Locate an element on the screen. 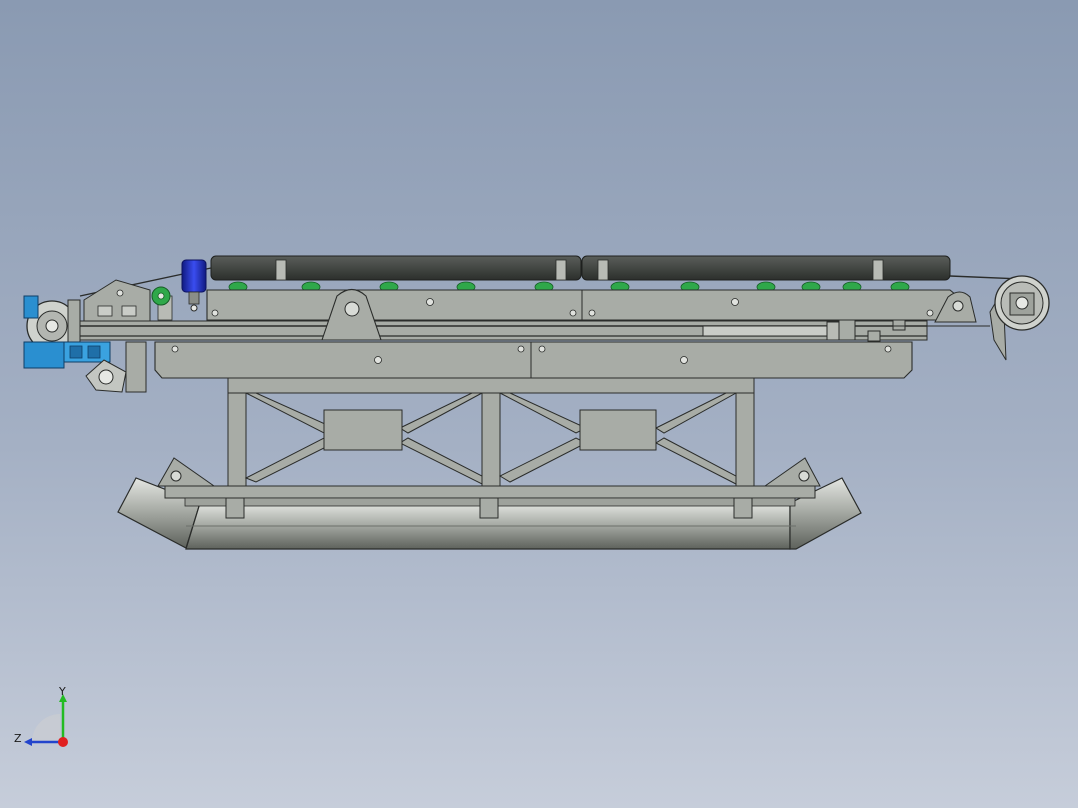 This screenshot has height=808, width=1078. tail-pulley is located at coordinates (1019, 318).